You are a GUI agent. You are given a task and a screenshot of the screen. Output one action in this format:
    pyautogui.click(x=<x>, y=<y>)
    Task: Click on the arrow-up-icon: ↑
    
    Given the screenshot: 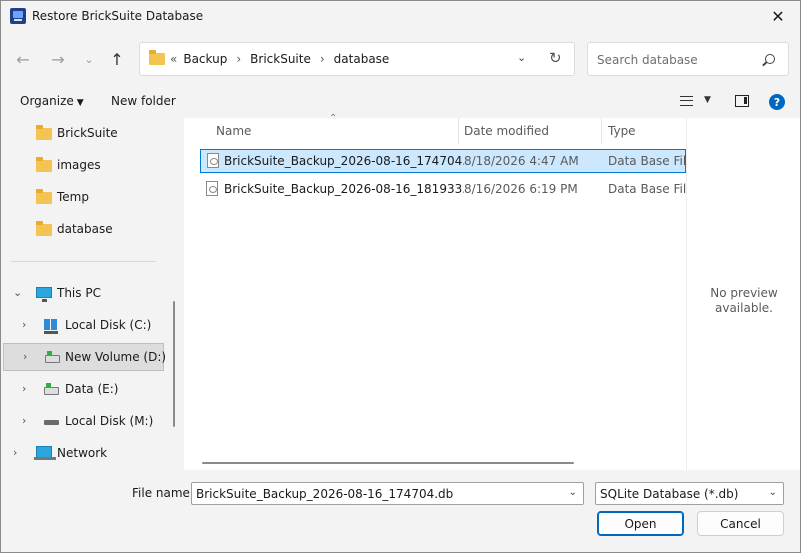 What is the action you would take?
    pyautogui.click(x=117, y=59)
    